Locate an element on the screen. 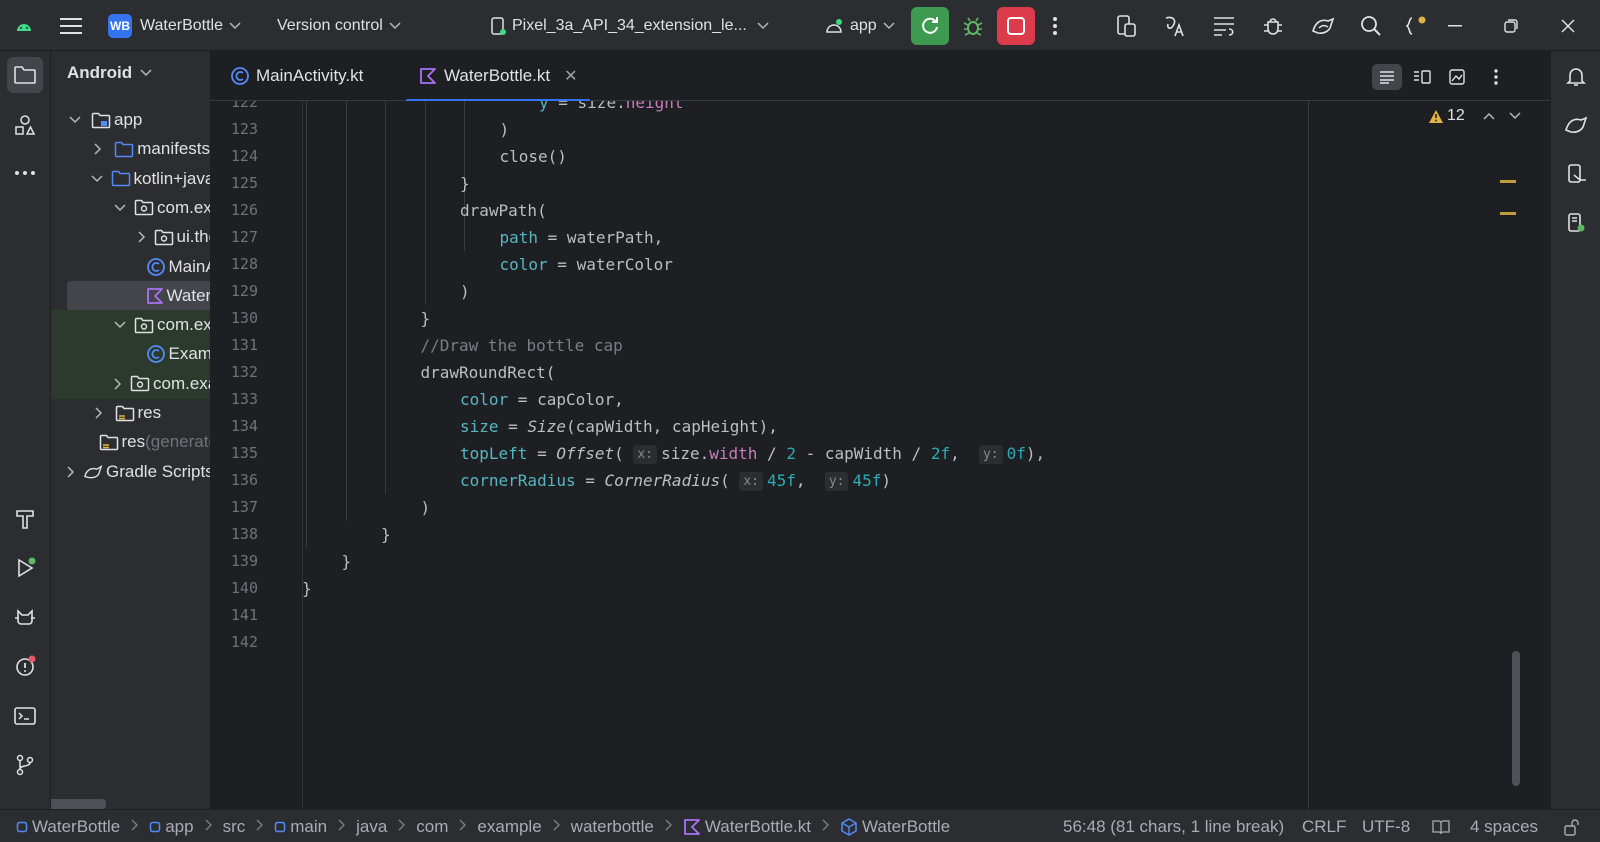 Image resolution: width=1600 pixels, height=842 pixels. file-encoding: UTF-8 is located at coordinates (1386, 826).